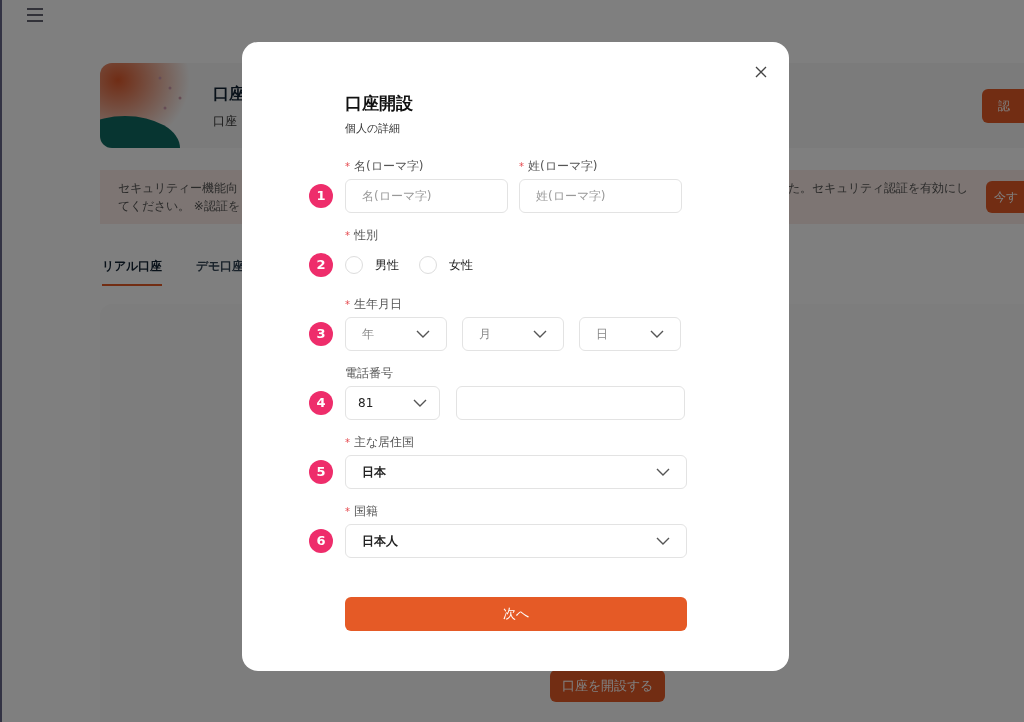 The height and width of the screenshot is (722, 1024). Describe the element at coordinates (366, 235) in the screenshot. I see `field-label: 性別` at that location.